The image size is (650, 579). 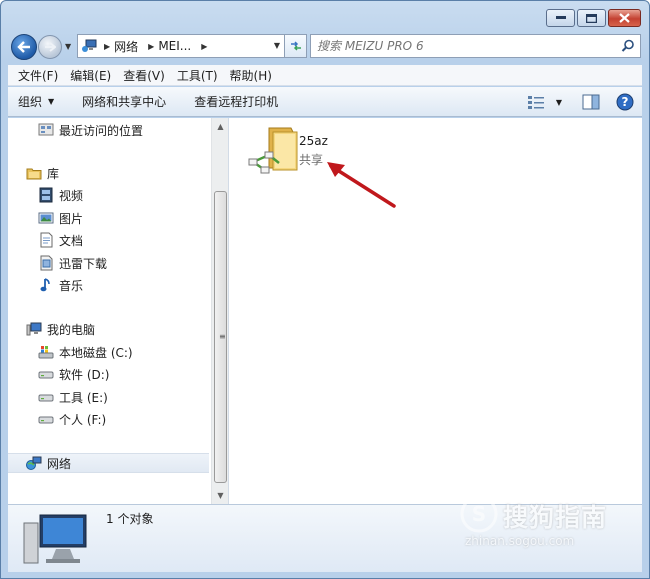 I want to click on scrollbar-thumb: ≡, so click(x=220, y=337).